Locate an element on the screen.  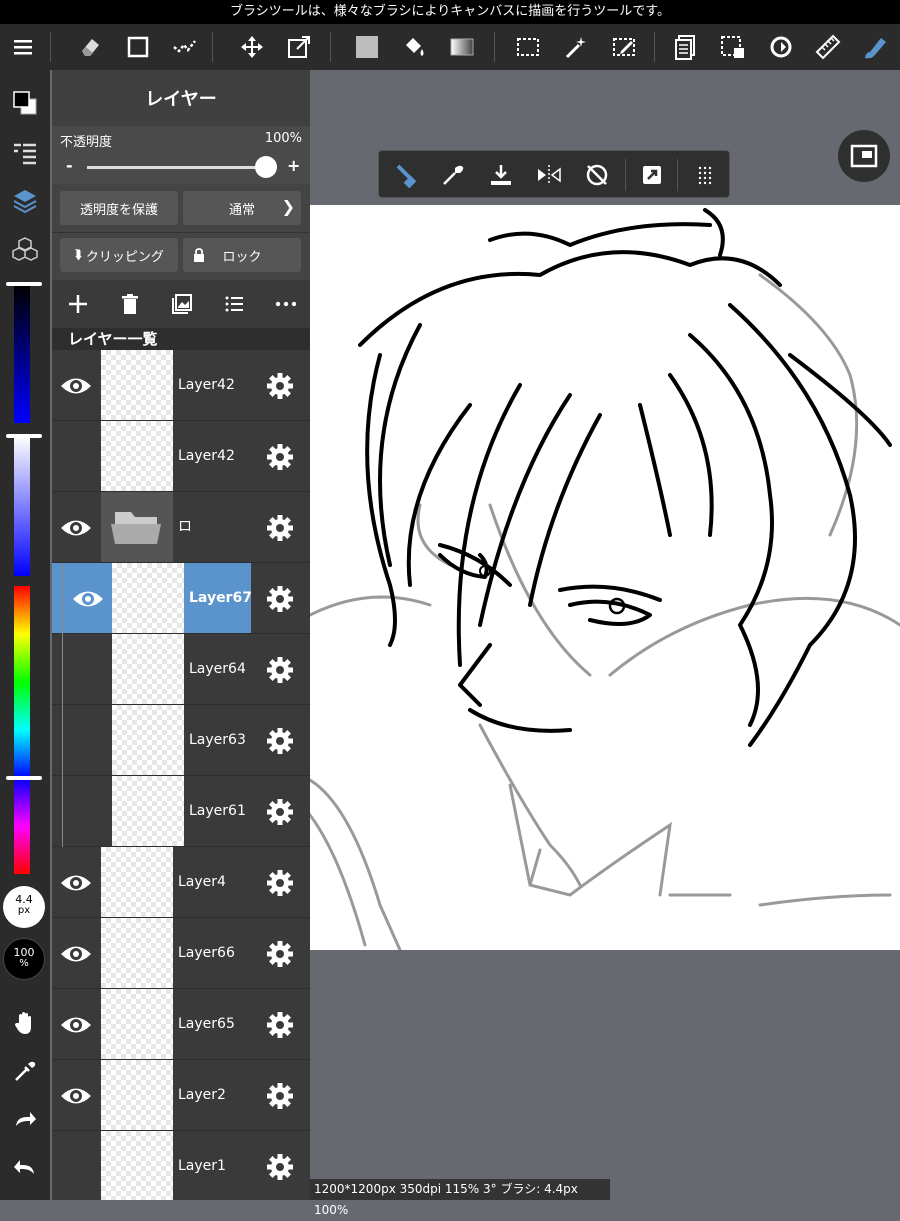
rect-shape-icon is located at coordinates (138, 47).